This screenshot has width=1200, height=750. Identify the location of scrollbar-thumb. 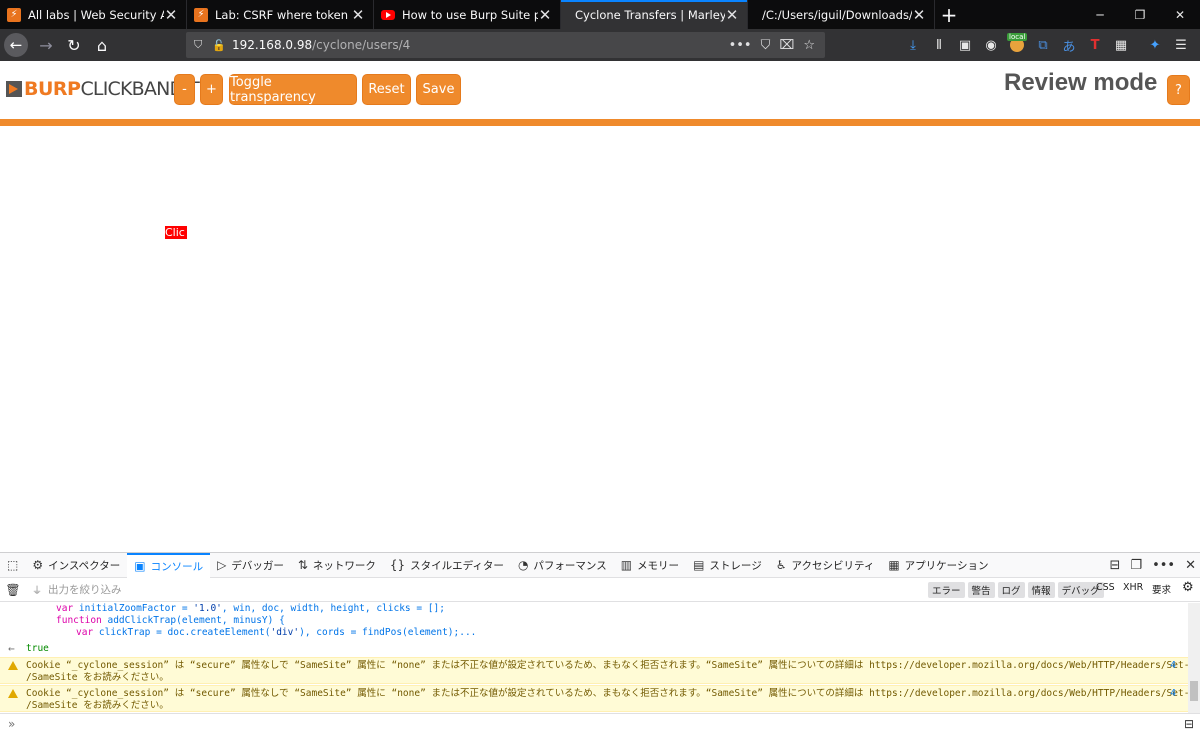
(1194, 691).